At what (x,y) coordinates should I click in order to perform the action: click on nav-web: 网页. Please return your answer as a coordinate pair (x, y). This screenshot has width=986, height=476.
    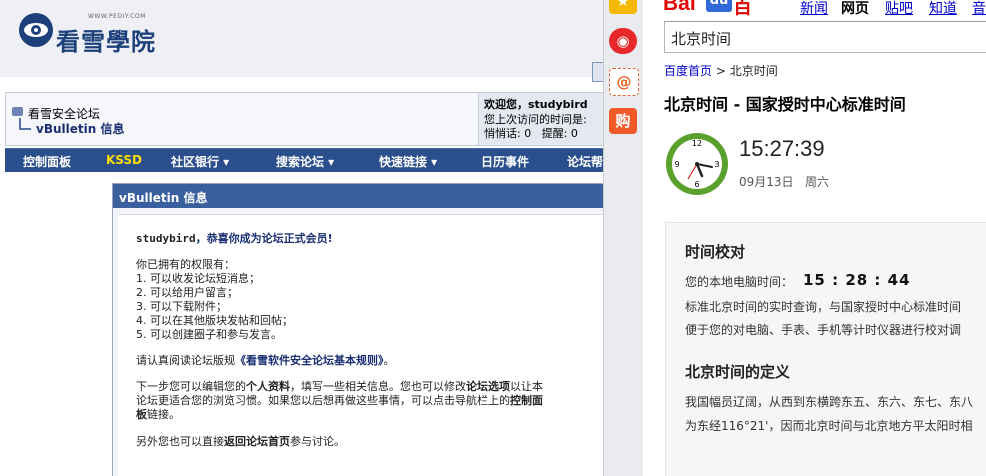
    Looking at the image, I should click on (855, 9).